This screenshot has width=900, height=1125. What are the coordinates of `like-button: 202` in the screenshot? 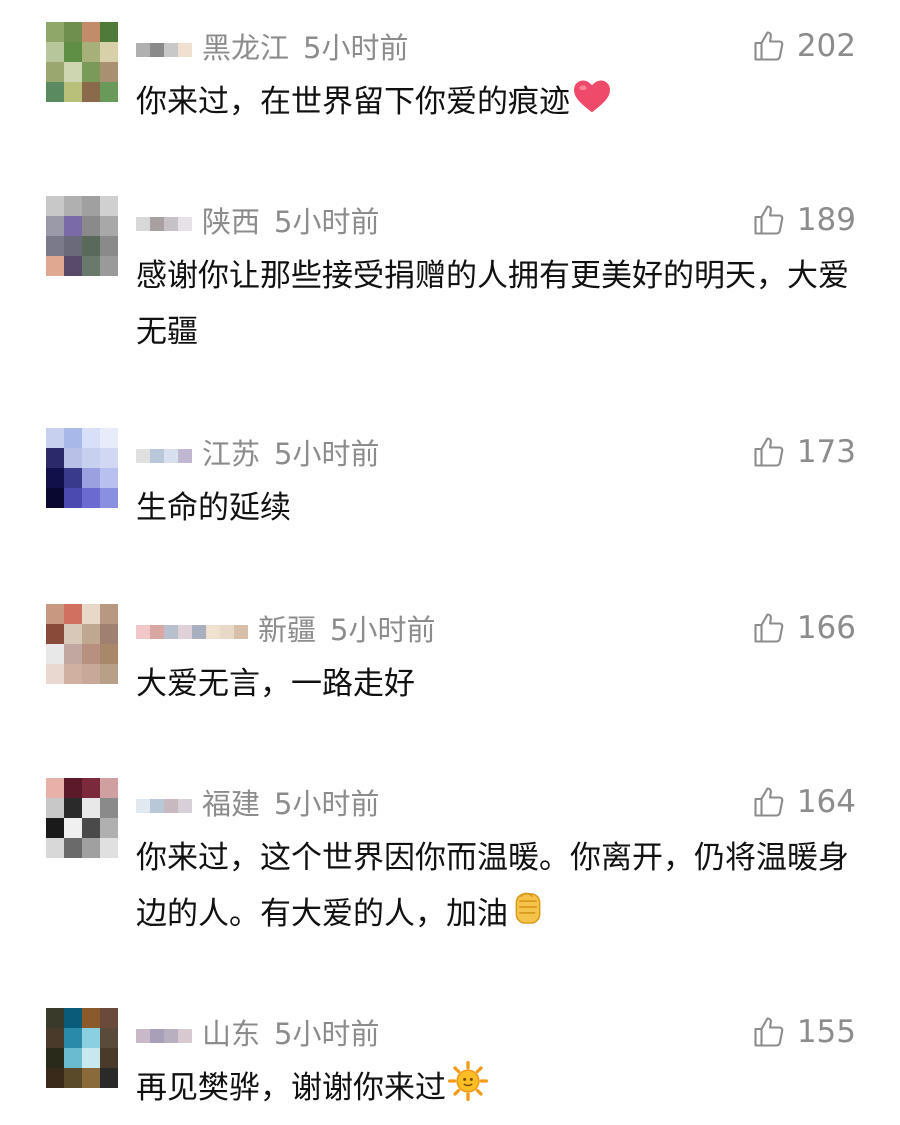 It's located at (803, 46).